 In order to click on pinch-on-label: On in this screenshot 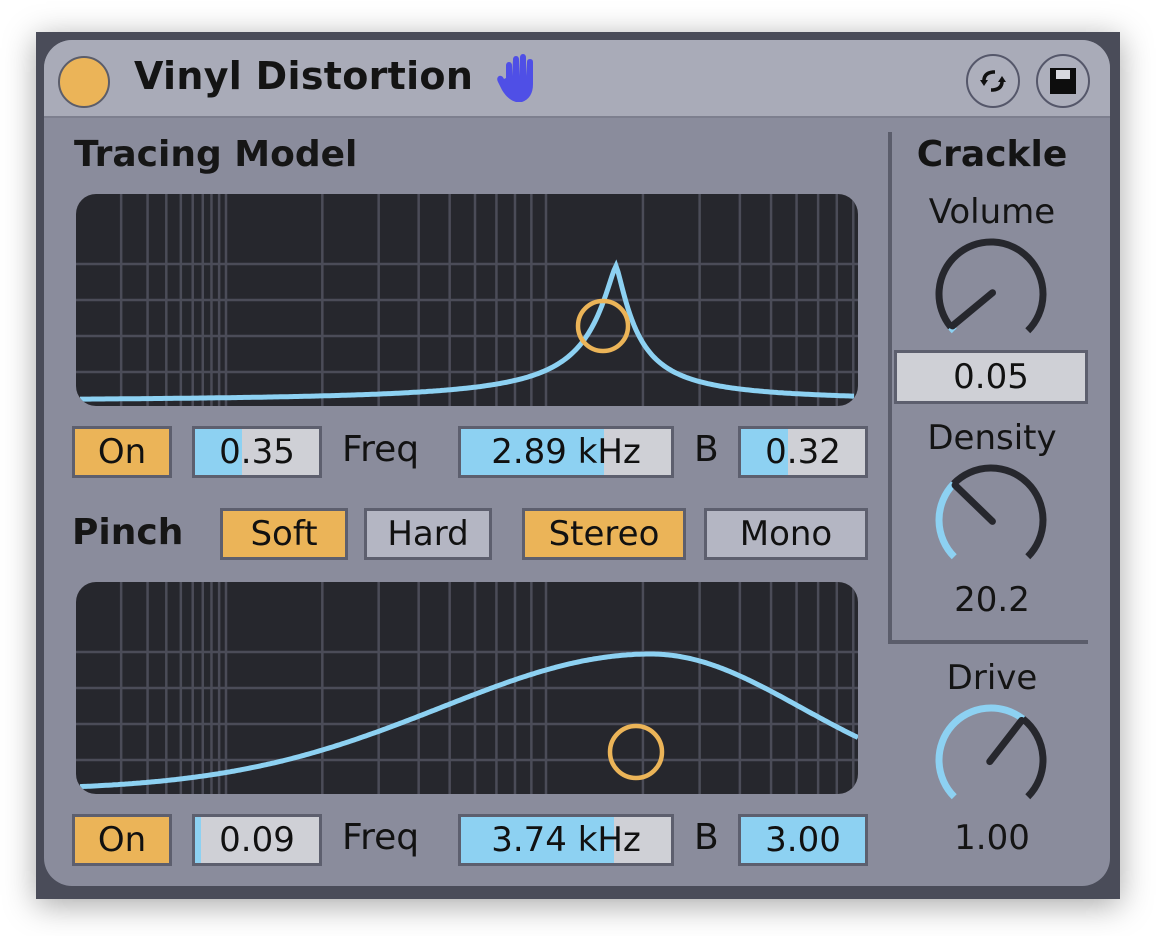, I will do `click(122, 840)`.